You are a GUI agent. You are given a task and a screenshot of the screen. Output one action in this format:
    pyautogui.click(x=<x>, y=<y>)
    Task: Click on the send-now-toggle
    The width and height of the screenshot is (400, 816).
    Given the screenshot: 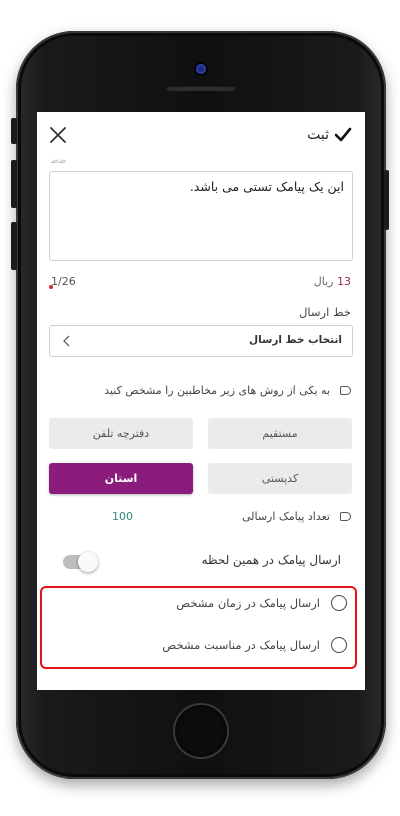 What is the action you would take?
    pyautogui.click(x=80, y=562)
    